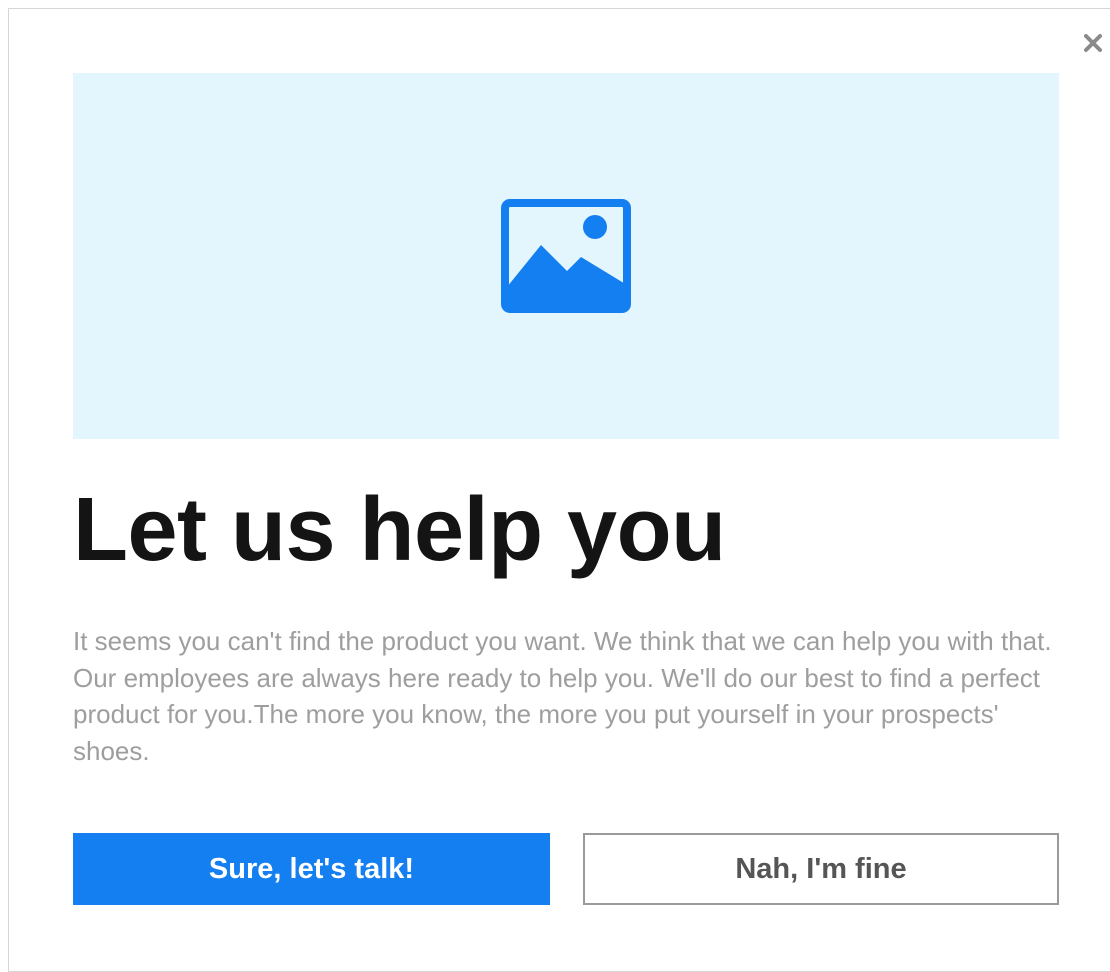 The height and width of the screenshot is (972, 1110). I want to click on sure-lets-talk-button: Sure, let's talk!, so click(311, 869).